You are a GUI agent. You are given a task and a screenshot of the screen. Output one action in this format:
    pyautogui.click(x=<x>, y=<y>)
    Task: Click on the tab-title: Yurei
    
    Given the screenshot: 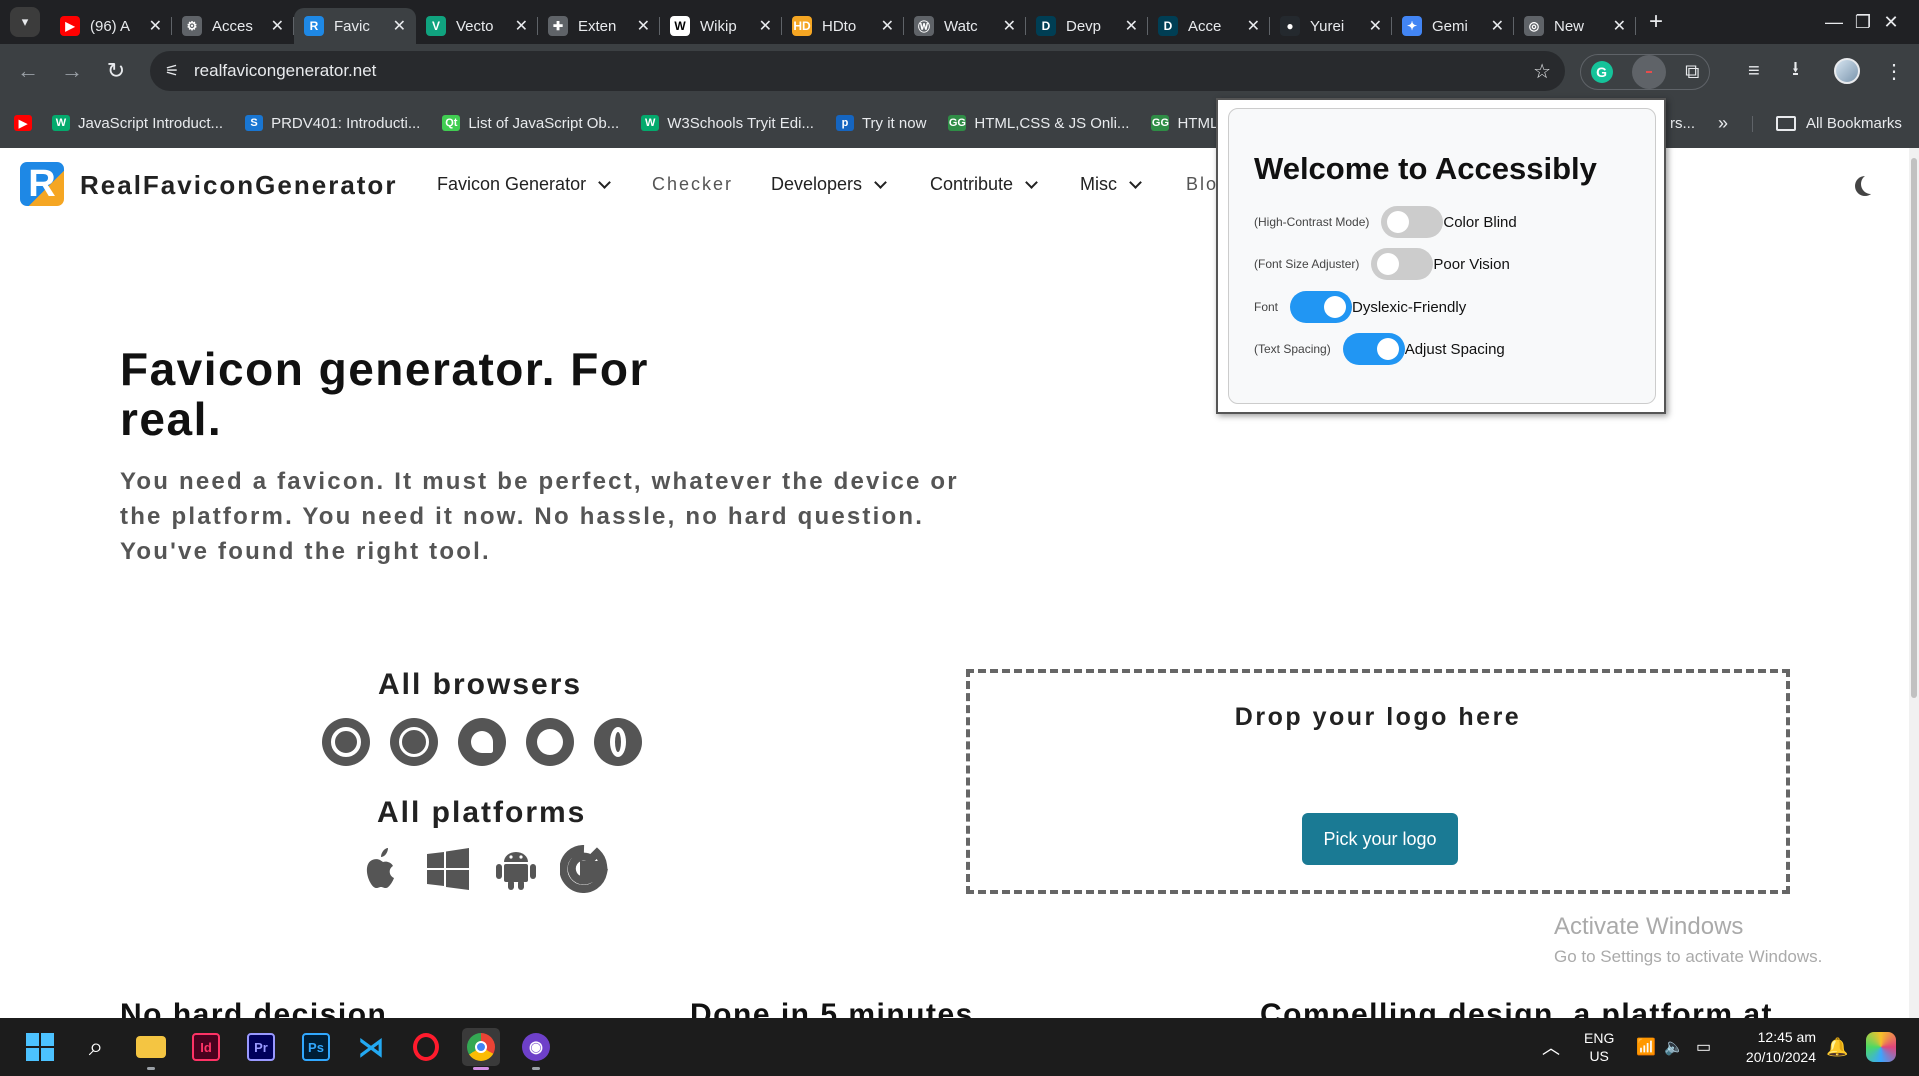 What is the action you would take?
    pyautogui.click(x=1327, y=26)
    